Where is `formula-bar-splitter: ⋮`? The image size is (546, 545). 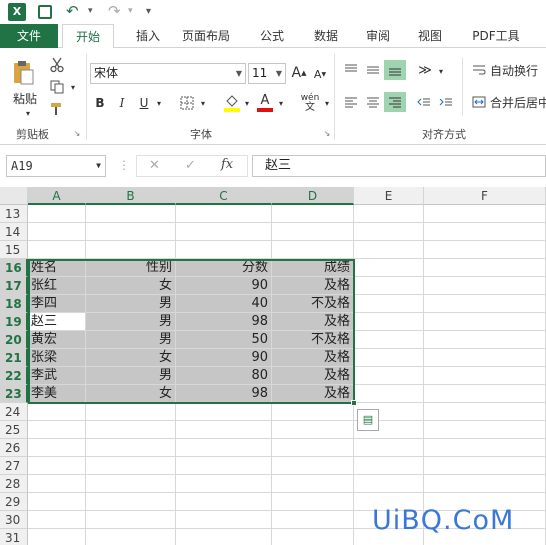 formula-bar-splitter: ⋮ is located at coordinates (124, 165).